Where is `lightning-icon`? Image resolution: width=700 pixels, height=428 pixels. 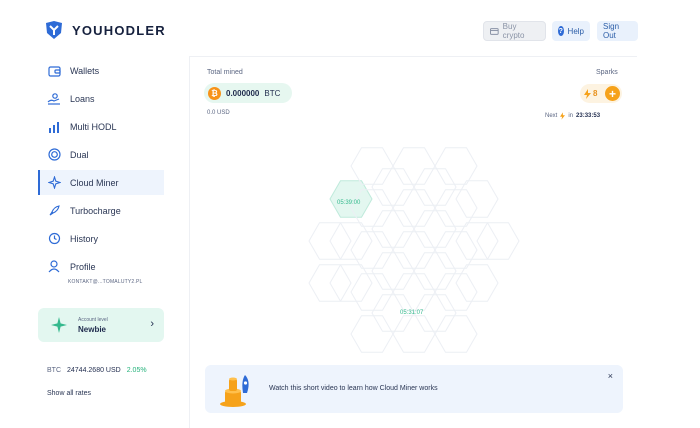
lightning-icon is located at coordinates (587, 93).